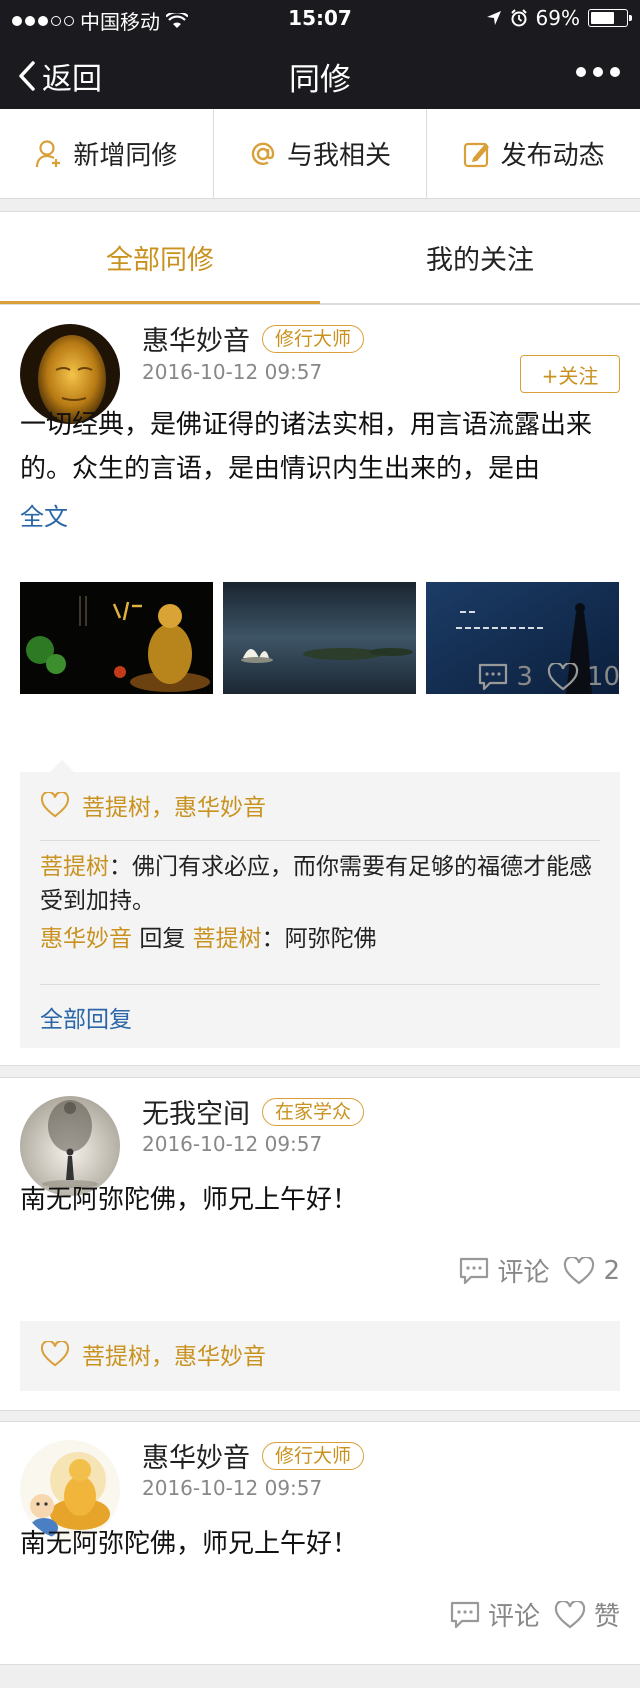 Image resolution: width=640 pixels, height=1688 pixels. I want to click on edit-icon, so click(476, 154).